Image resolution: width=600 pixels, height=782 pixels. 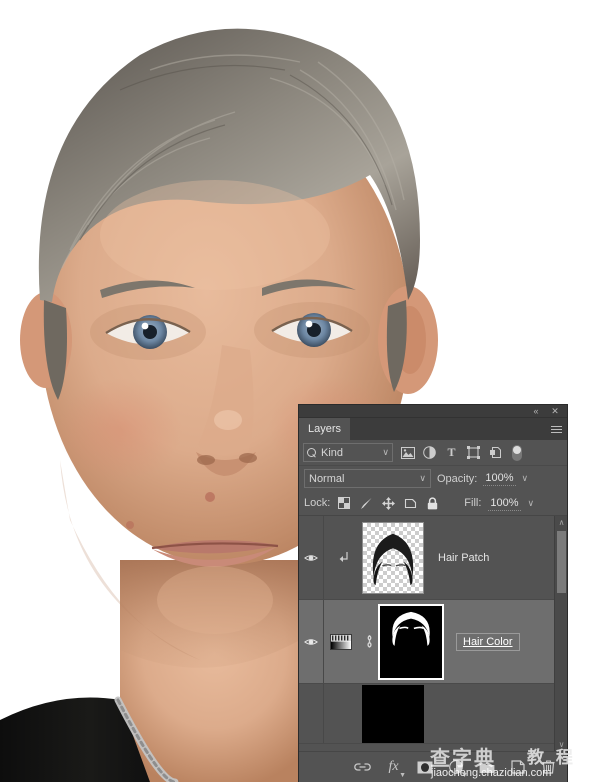 What do you see at coordinates (348, 452) in the screenshot?
I see `filter-kind-select: Kind ∨` at bounding box center [348, 452].